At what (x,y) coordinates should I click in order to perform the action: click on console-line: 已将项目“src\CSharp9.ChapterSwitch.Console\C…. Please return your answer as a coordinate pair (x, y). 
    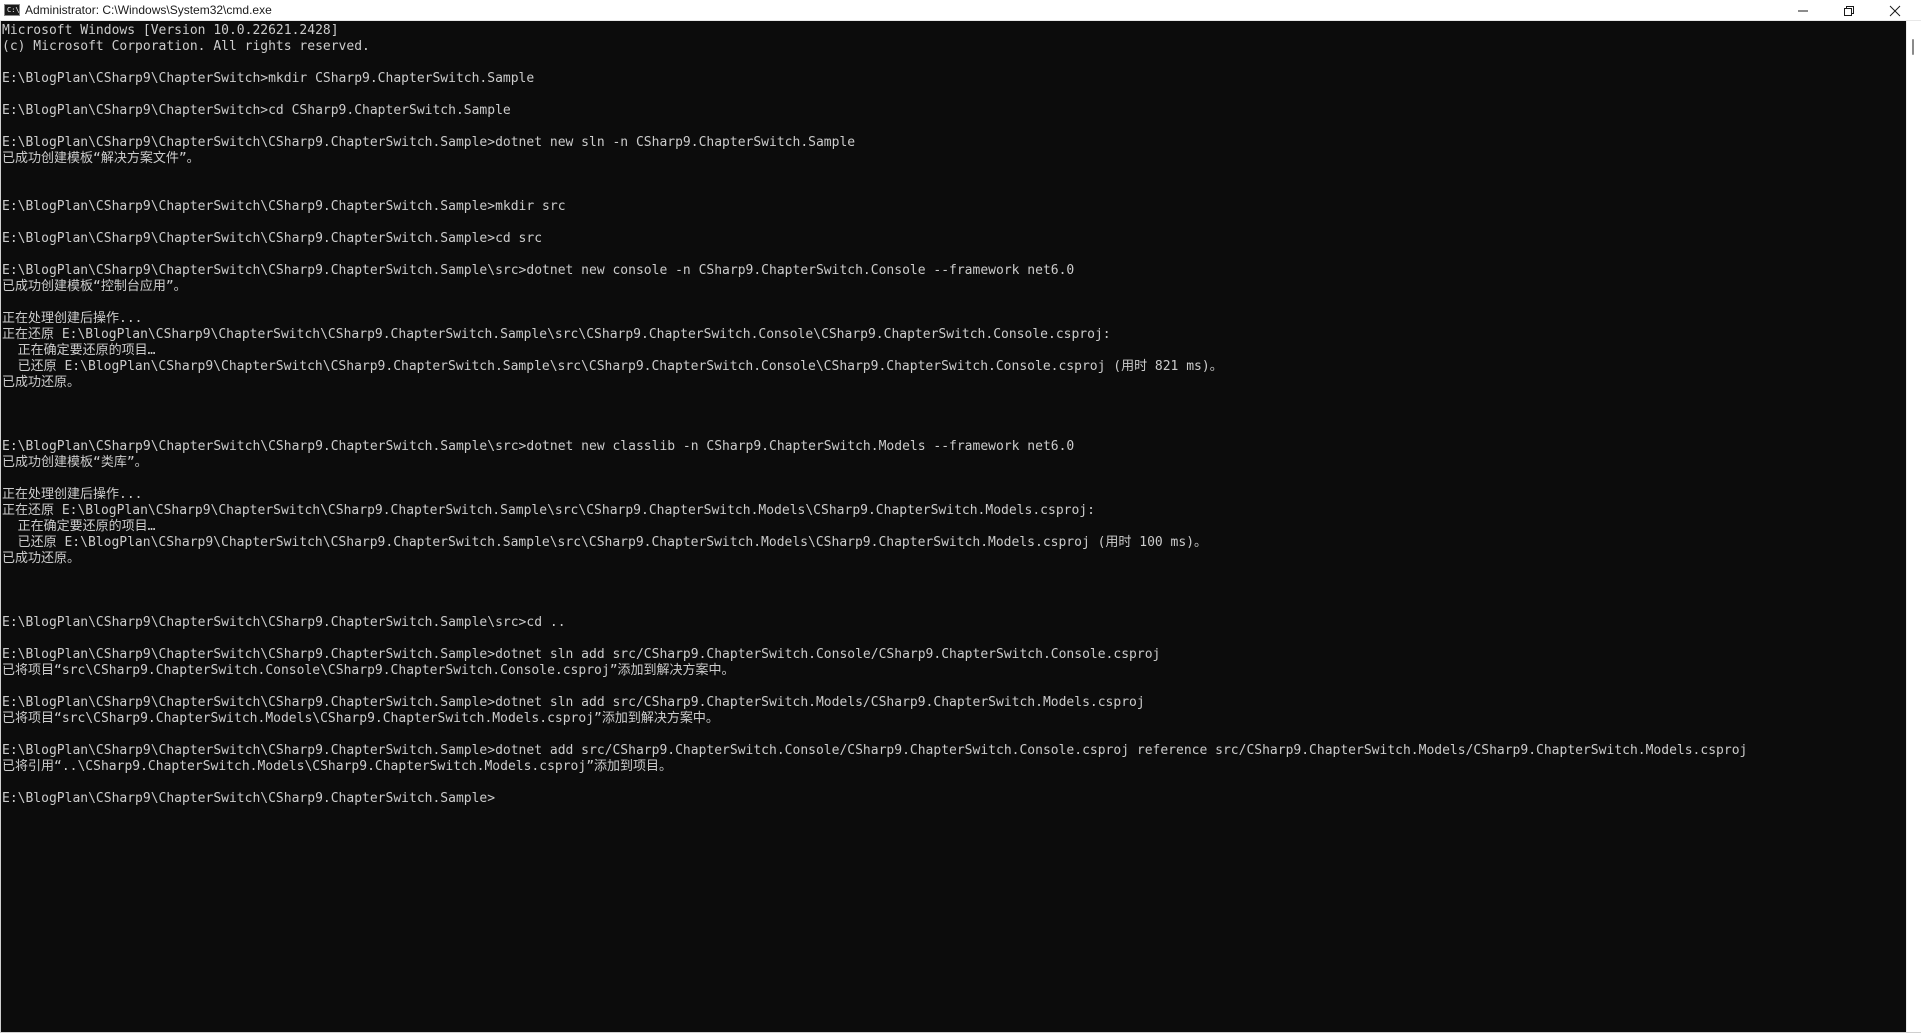
    Looking at the image, I should click on (368, 670).